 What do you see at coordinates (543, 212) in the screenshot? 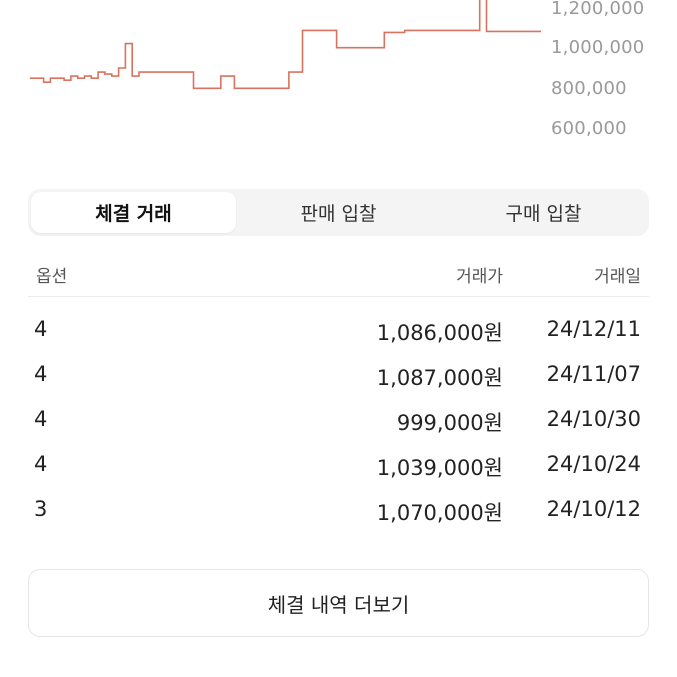
I see `tab-buy-bids: 구매 입찰` at bounding box center [543, 212].